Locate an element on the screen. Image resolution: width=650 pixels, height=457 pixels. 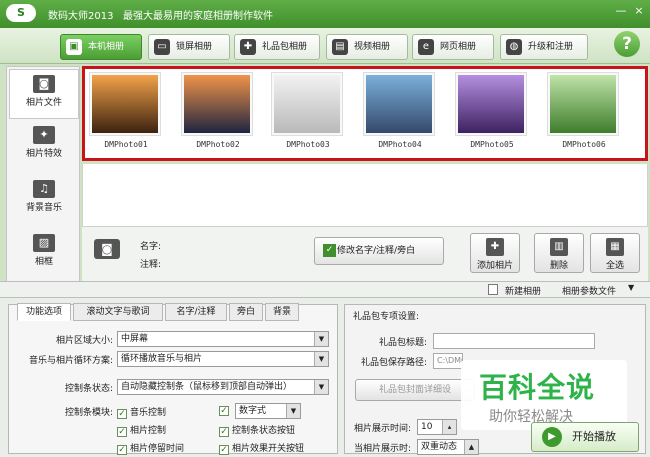
checkbox-label: 控制条状态按钮 is located at coordinates (264, 431).